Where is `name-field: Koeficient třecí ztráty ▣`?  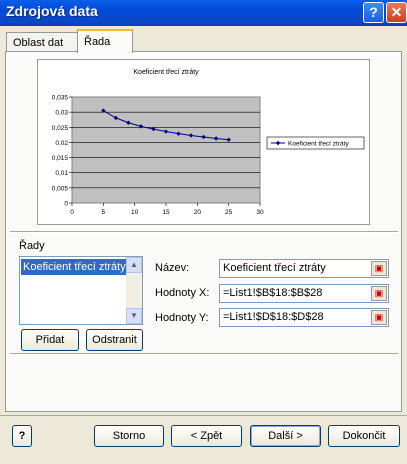 name-field: Koeficient třecí ztráty ▣ is located at coordinates (304, 268).